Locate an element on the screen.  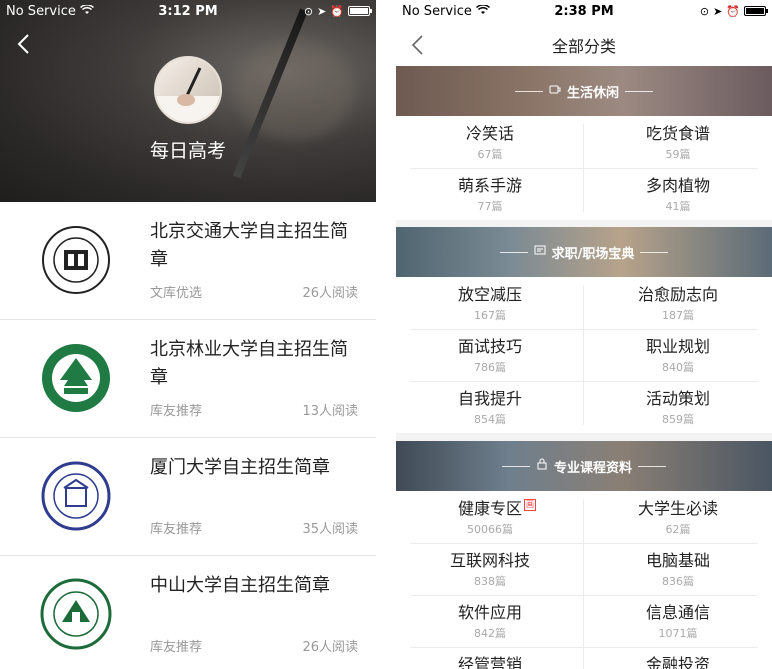
article-title: 厦门大学自主招生简章 is located at coordinates (240, 467).